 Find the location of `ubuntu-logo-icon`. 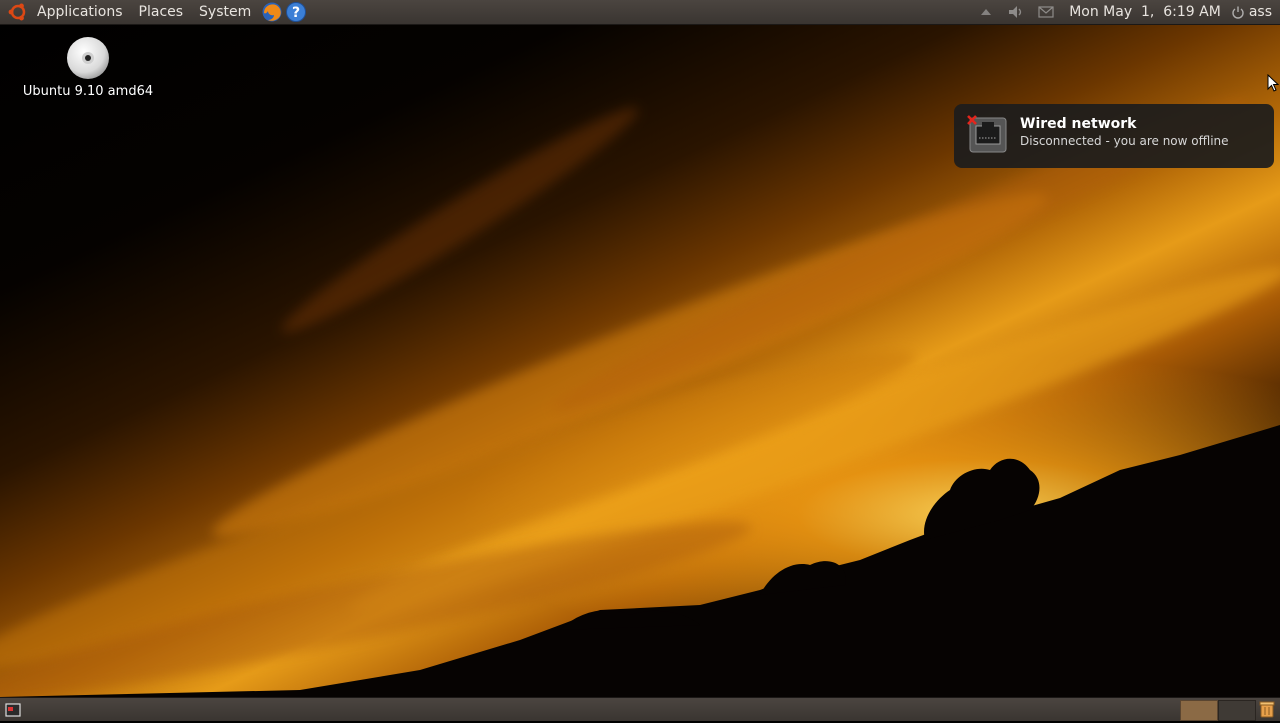

ubuntu-logo-icon is located at coordinates (18, 12).